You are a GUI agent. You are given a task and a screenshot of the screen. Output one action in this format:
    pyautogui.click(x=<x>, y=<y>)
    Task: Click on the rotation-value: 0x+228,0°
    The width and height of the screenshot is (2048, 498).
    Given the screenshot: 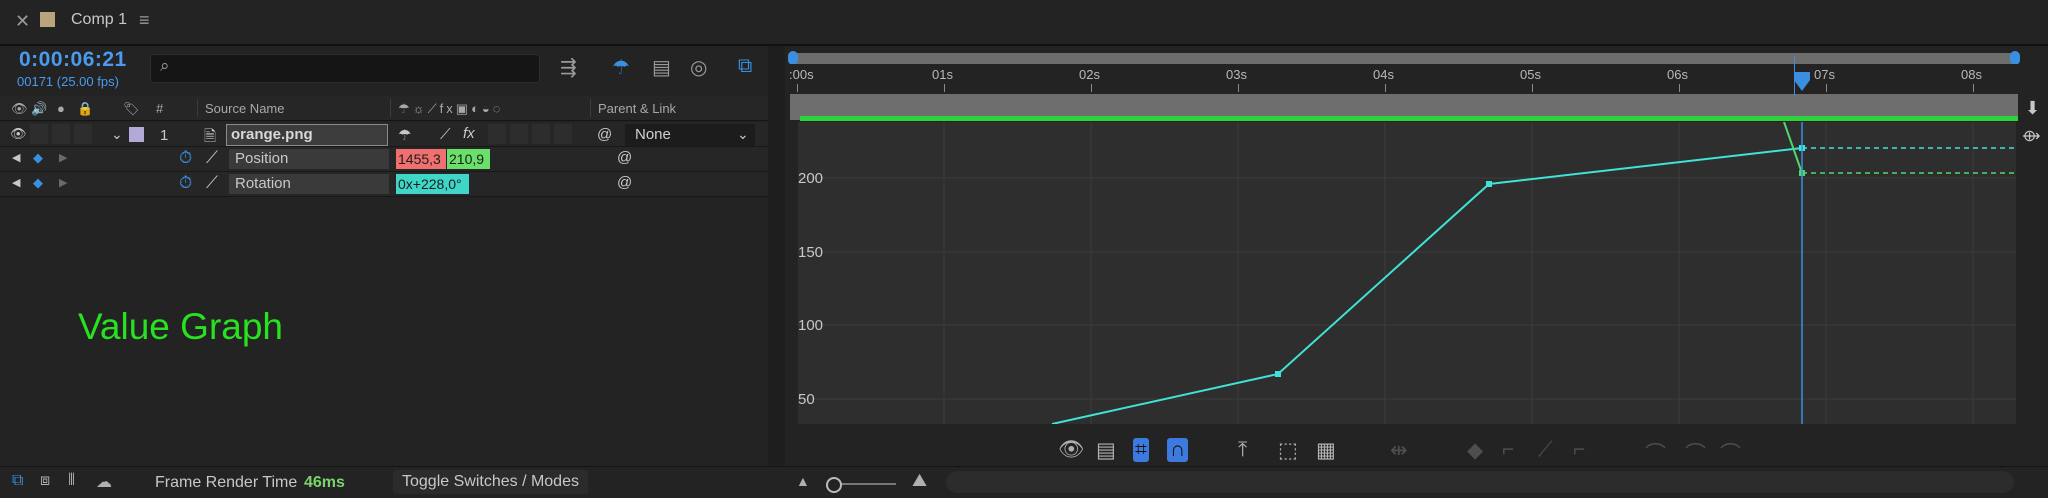 What is the action you would take?
    pyautogui.click(x=432, y=184)
    